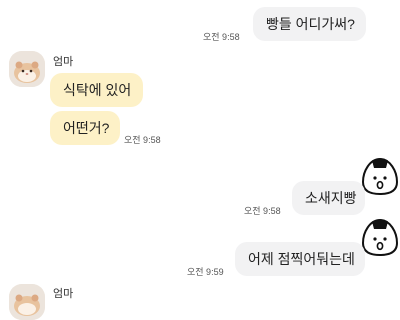 This screenshot has width=400, height=320. I want to click on received-message-bubble: 어떤거?, so click(85, 128).